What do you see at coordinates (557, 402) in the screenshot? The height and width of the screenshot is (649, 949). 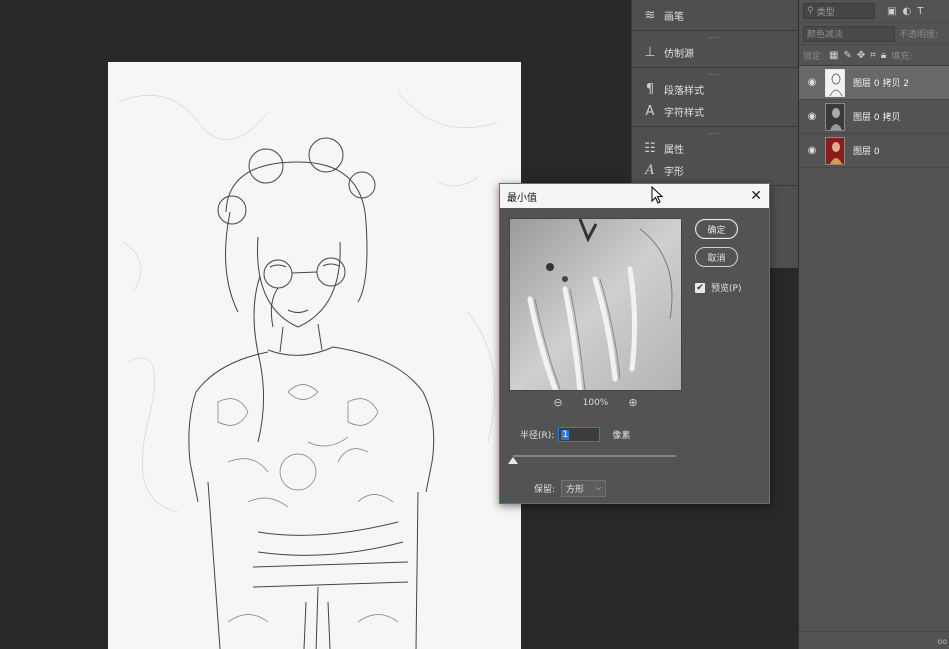 I see `zoom-out-icon: ⊖` at bounding box center [557, 402].